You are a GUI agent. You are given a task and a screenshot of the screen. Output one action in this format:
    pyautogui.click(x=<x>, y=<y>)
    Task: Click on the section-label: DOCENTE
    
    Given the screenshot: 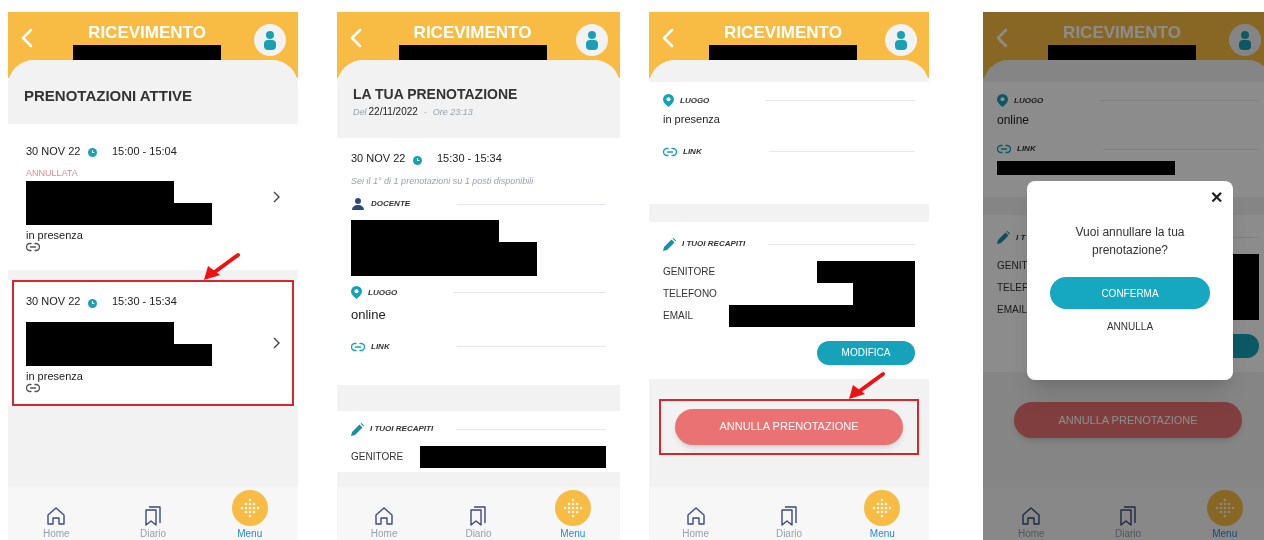 What is the action you would take?
    pyautogui.click(x=391, y=204)
    